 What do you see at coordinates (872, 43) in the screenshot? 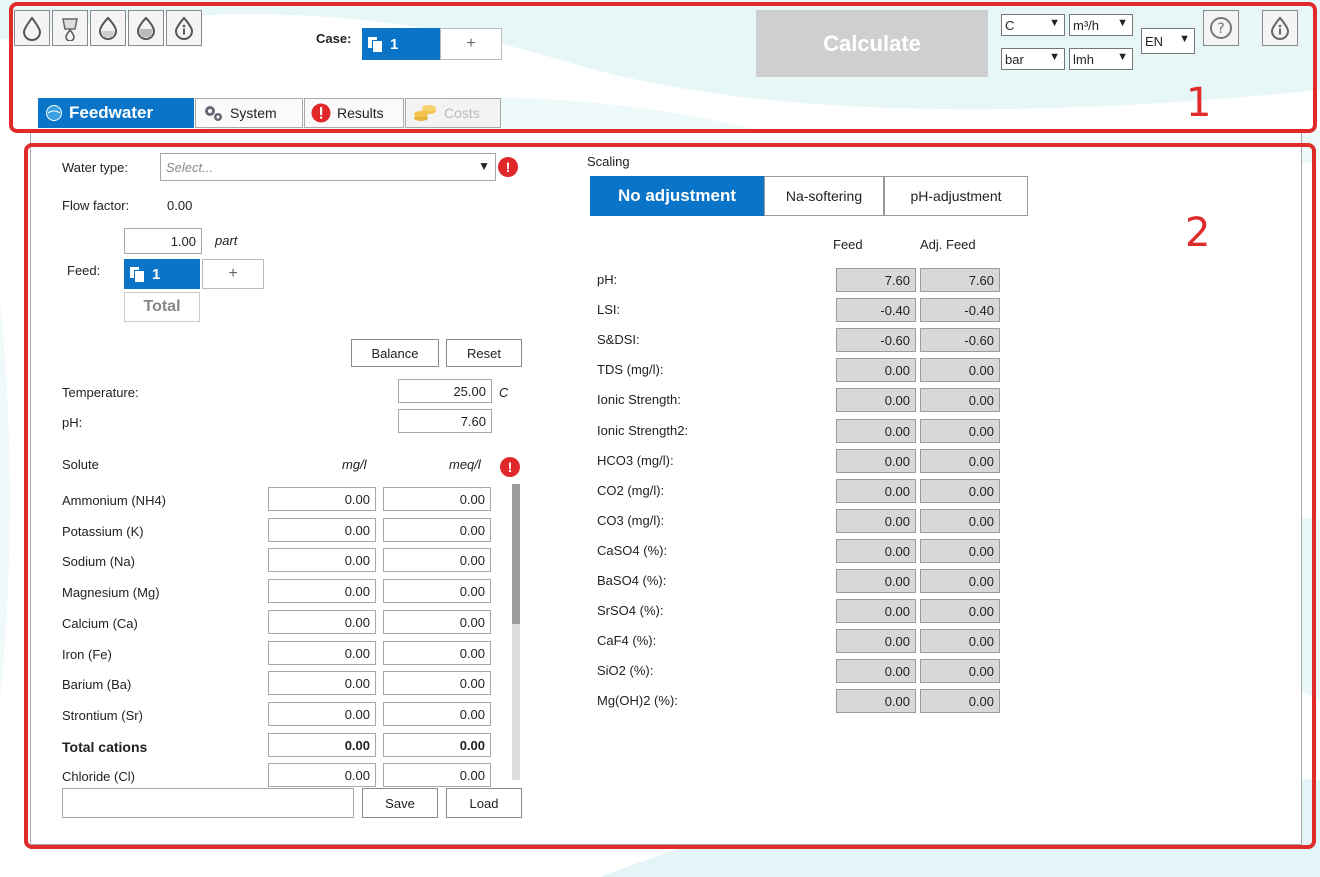
I see `calculate-button: Calculate` at bounding box center [872, 43].